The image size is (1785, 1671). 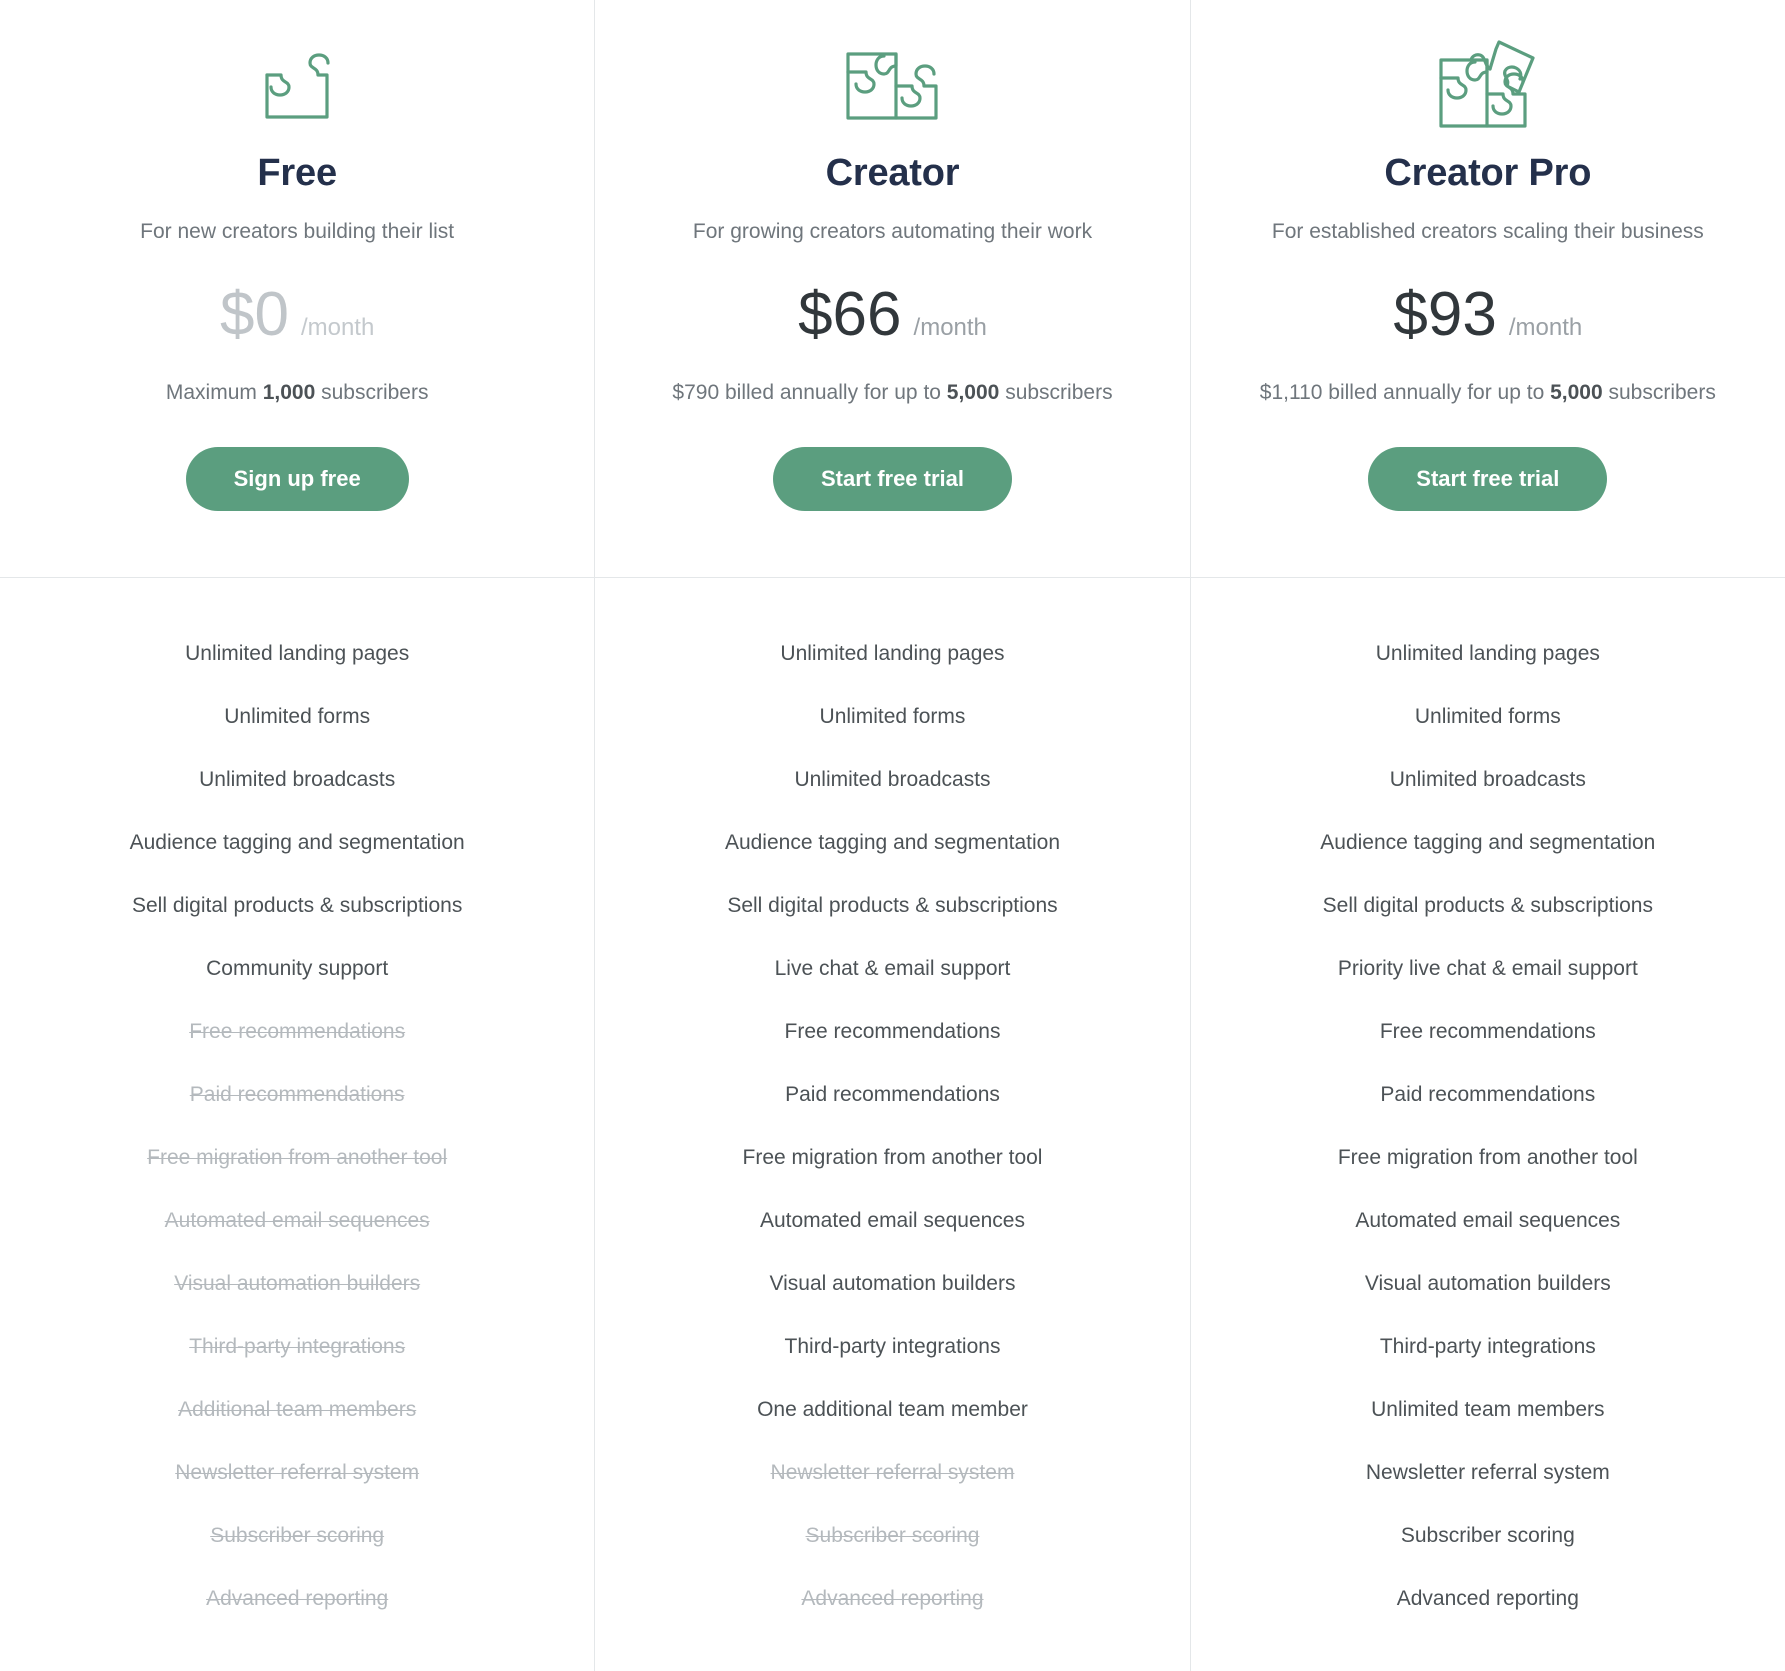 I want to click on feature-item-excluded: Free migration from another tool, so click(x=297, y=1157).